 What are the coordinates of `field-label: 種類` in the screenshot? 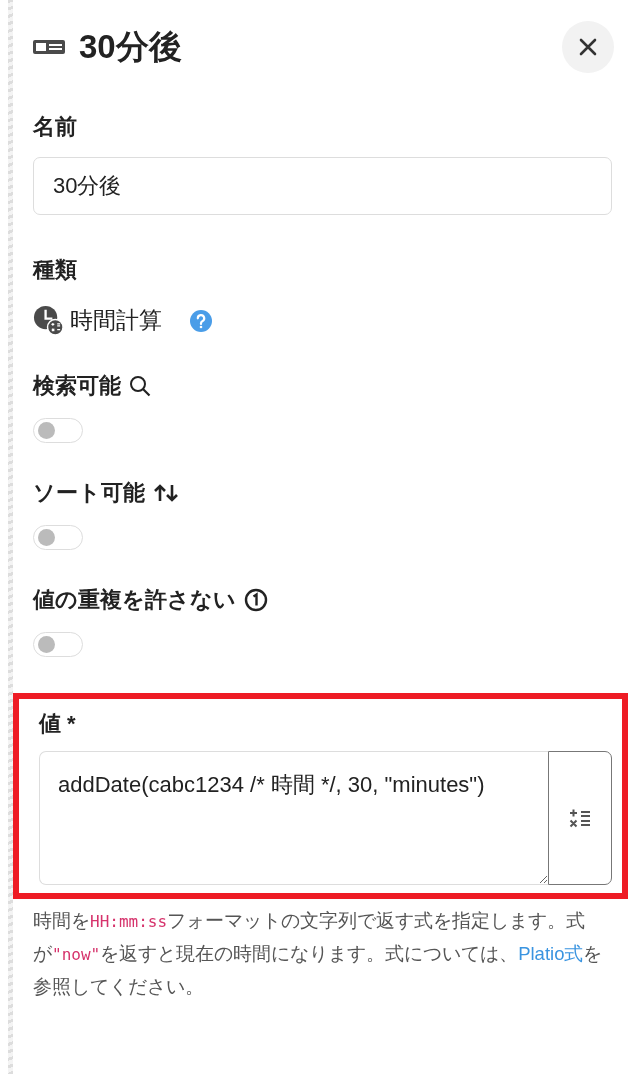 It's located at (55, 270).